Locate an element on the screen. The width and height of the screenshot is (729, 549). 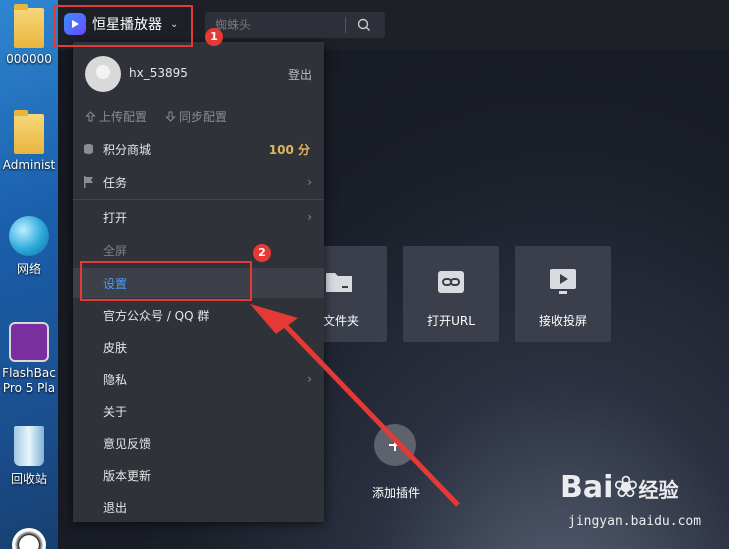
annotation-arrow is located at coordinates (355, 405).